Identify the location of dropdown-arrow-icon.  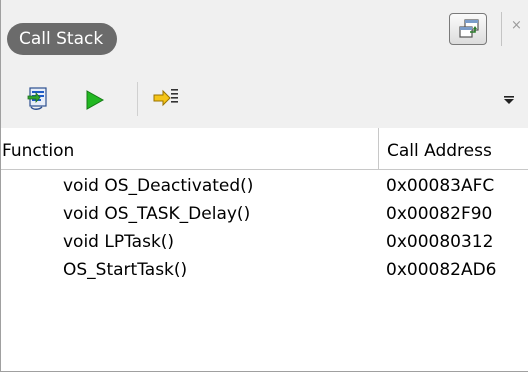
(509, 100).